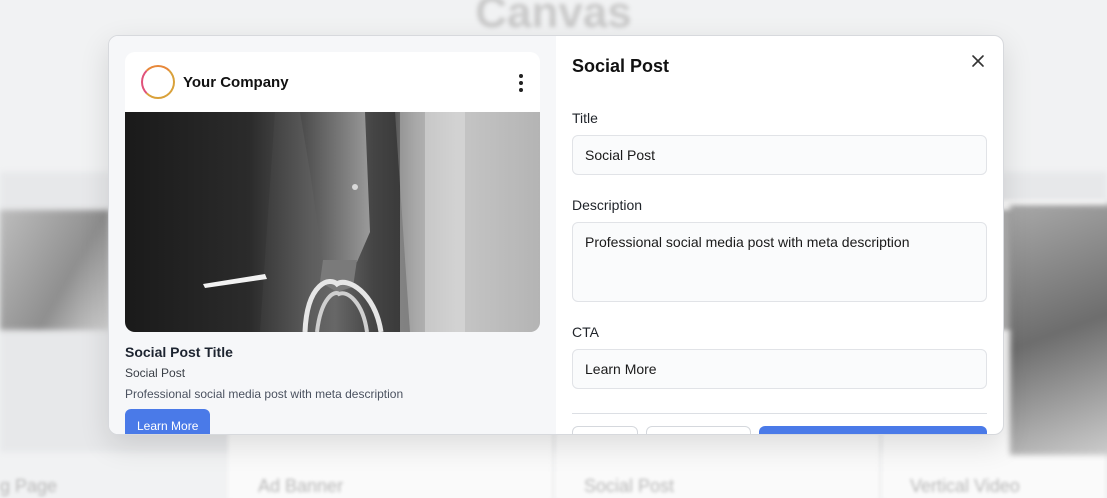 This screenshot has width=1107, height=498. What do you see at coordinates (779, 155) in the screenshot?
I see `title-input` at bounding box center [779, 155].